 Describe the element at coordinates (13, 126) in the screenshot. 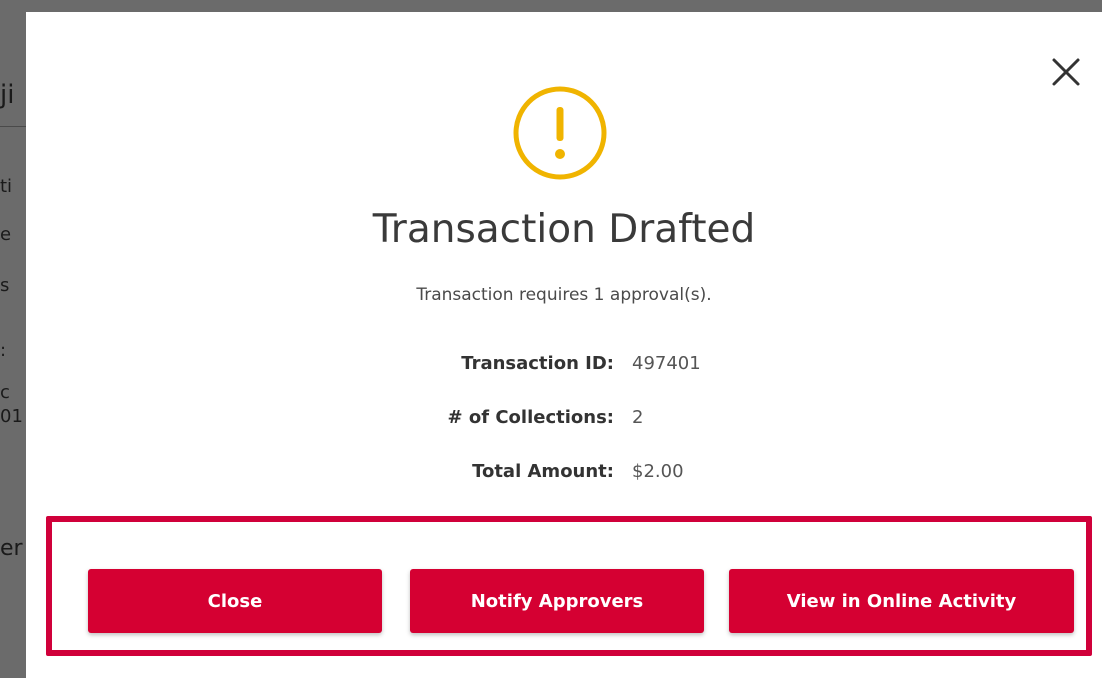

I see `background-divider` at that location.